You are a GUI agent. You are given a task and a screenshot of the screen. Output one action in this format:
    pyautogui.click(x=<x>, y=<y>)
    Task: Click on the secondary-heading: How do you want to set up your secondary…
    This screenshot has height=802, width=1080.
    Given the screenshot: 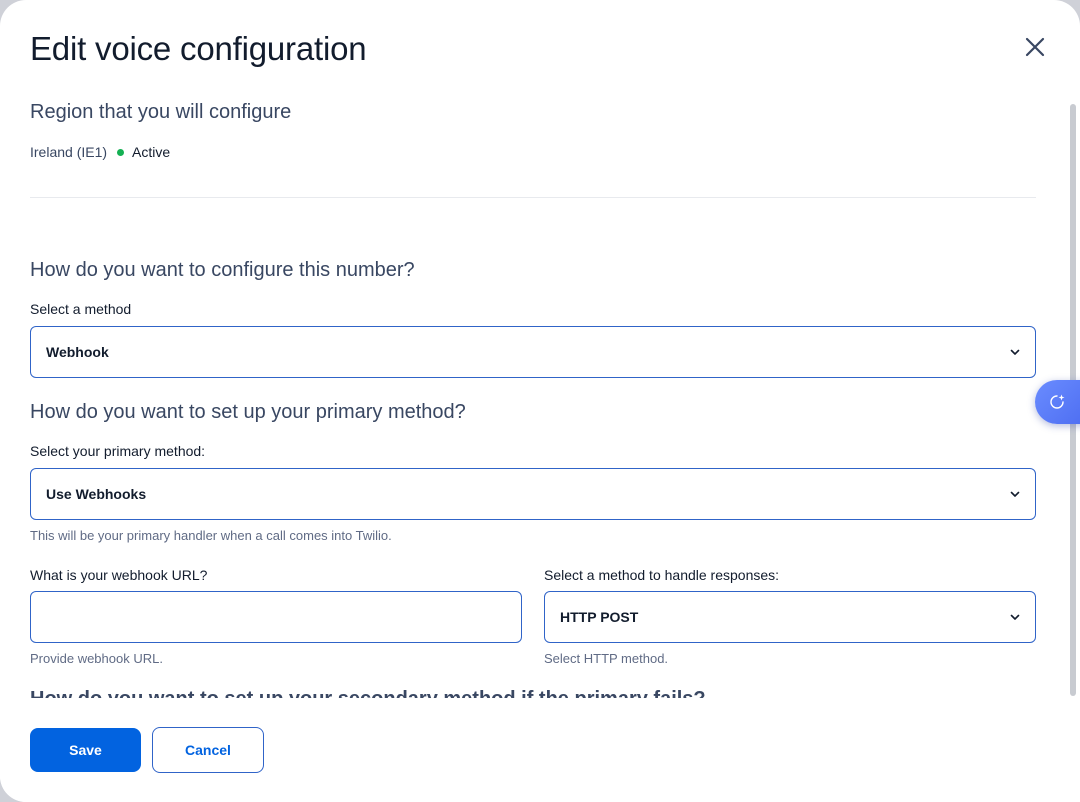 What is the action you would take?
    pyautogui.click(x=368, y=693)
    